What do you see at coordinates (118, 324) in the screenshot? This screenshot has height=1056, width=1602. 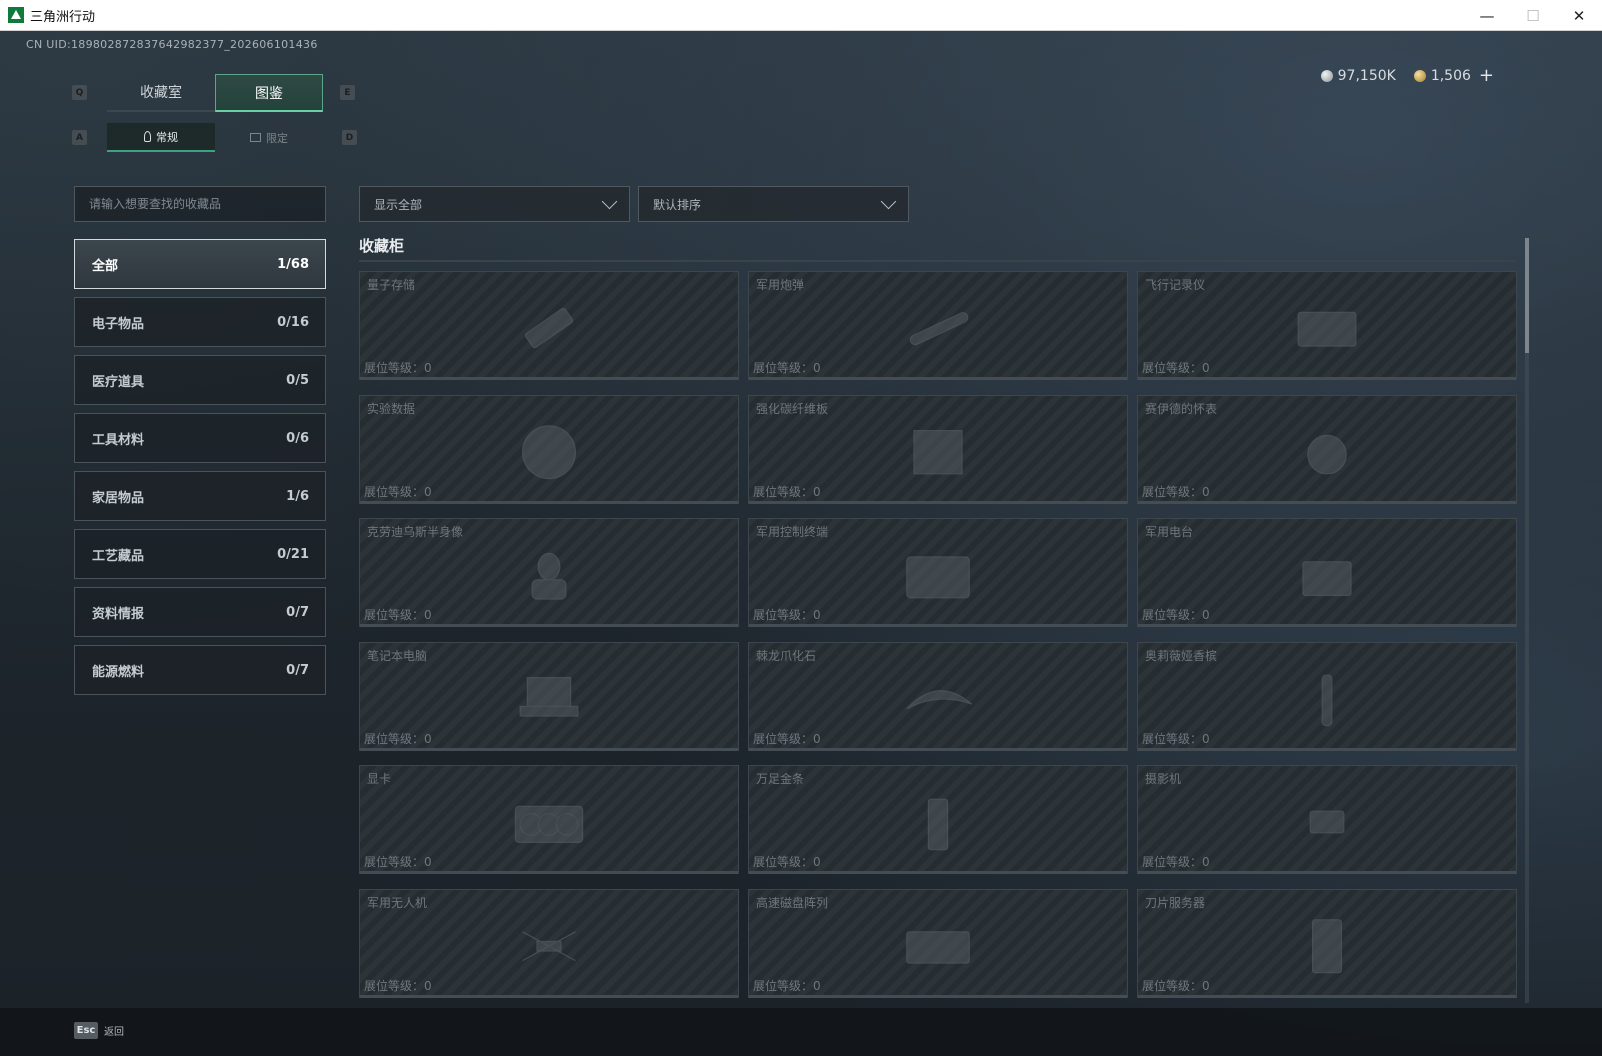 I see `category-label: 电子物品` at bounding box center [118, 324].